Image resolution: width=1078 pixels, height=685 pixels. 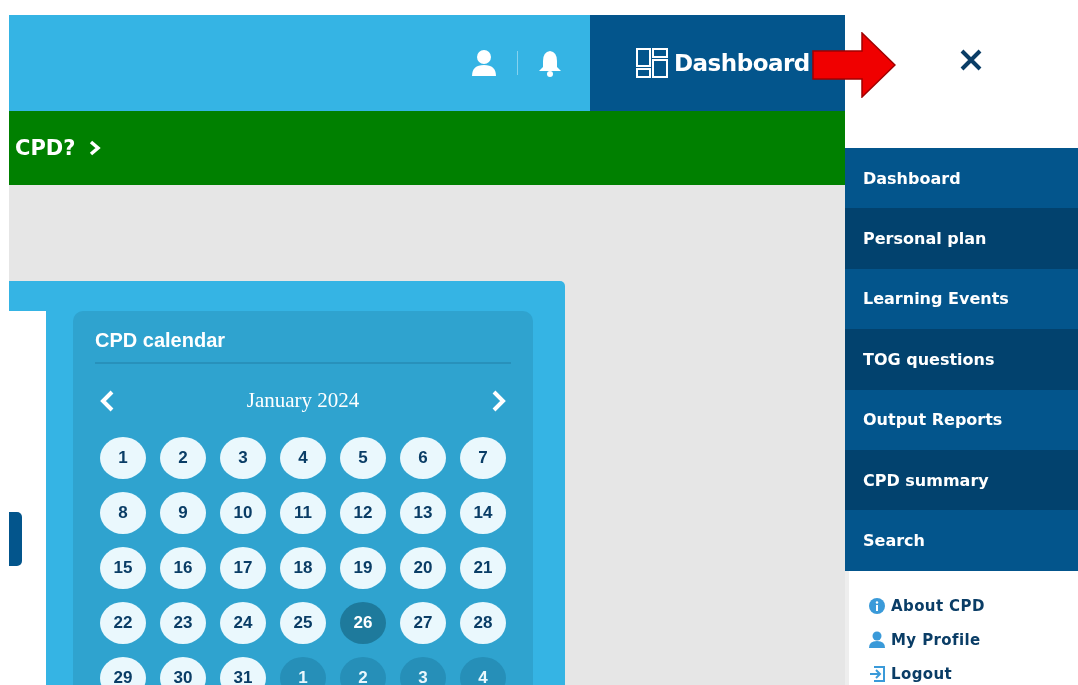 I want to click on calendar-day: 7, so click(x=483, y=458).